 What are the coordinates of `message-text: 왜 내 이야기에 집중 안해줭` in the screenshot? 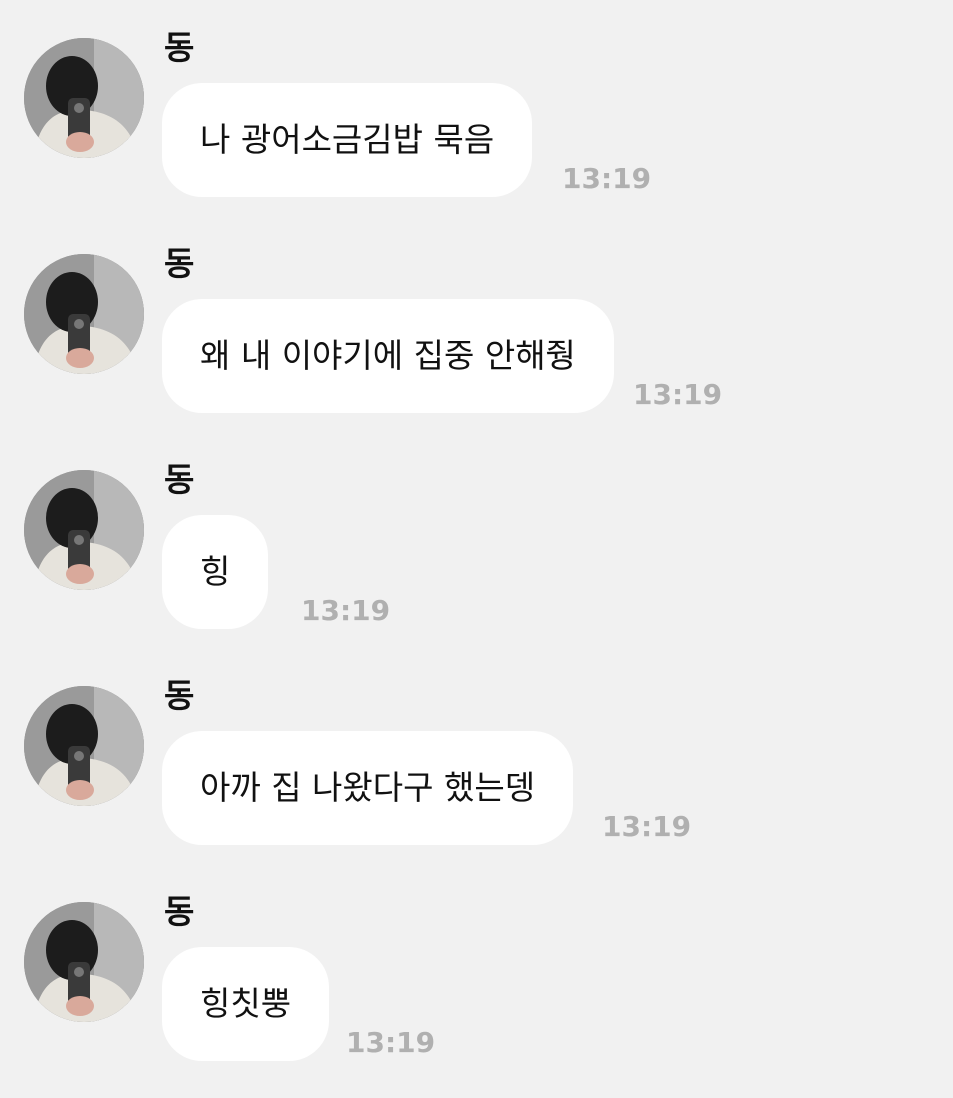 It's located at (388, 355).